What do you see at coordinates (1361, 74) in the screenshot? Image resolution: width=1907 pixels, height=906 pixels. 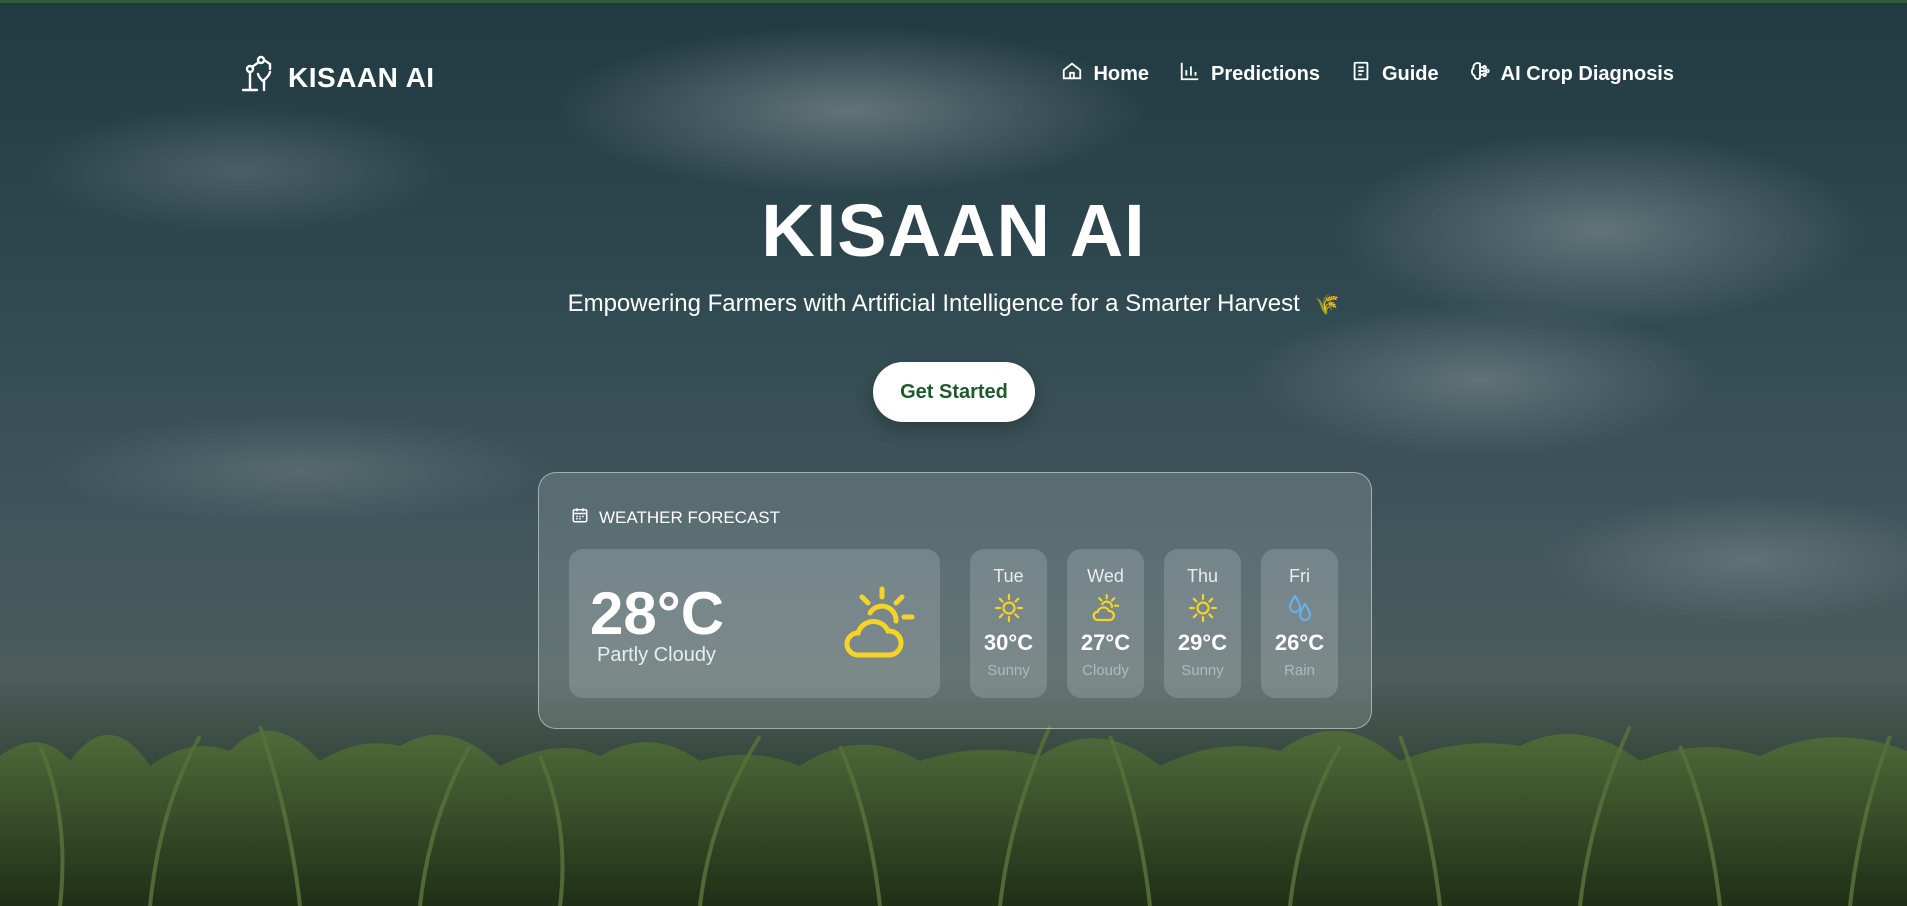 I see `document-icon` at bounding box center [1361, 74].